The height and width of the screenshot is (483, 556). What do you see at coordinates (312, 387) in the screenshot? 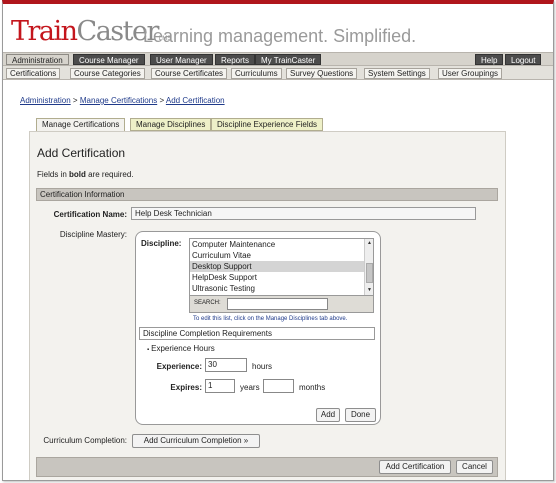
I see `expires-months-unit: months` at bounding box center [312, 387].